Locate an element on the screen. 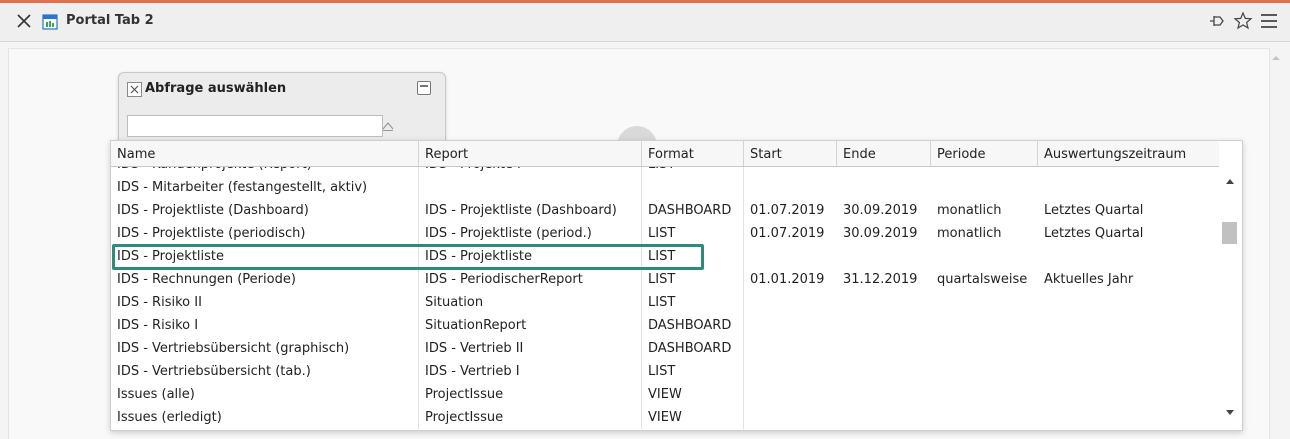 This screenshot has height=439, width=1290. tab-icon is located at coordinates (50, 22).